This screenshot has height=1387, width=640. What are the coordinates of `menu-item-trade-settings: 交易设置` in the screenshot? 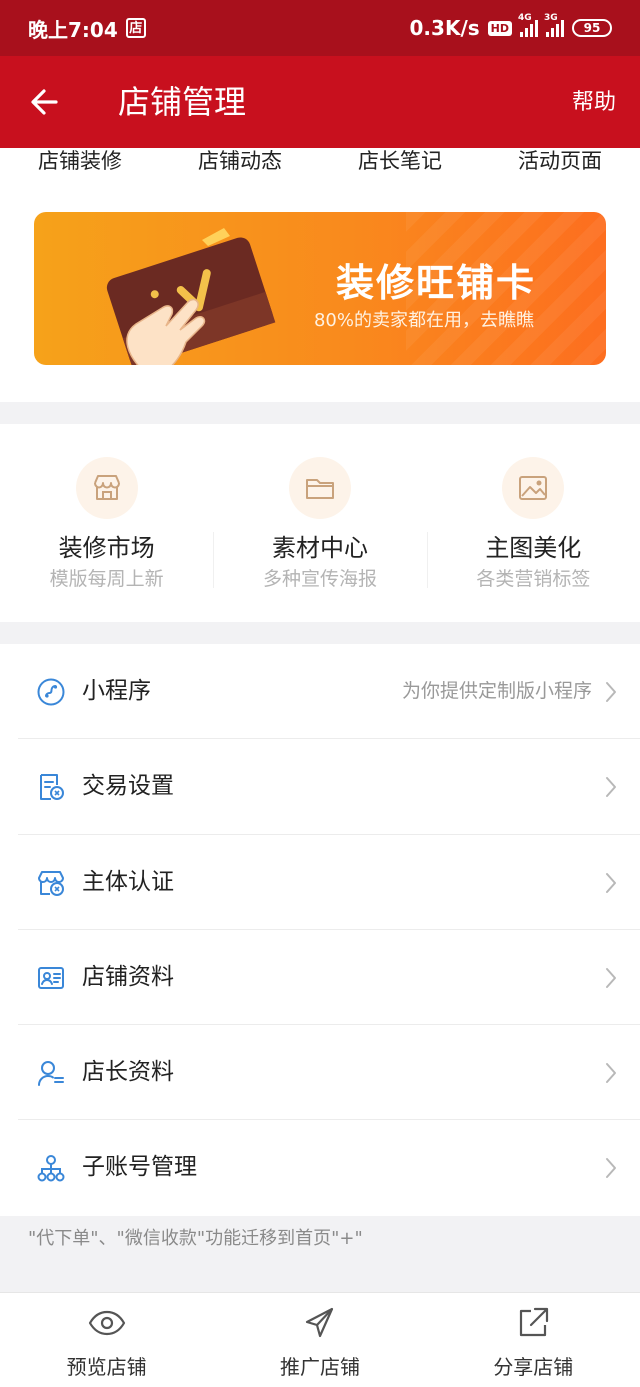 It's located at (329, 787).